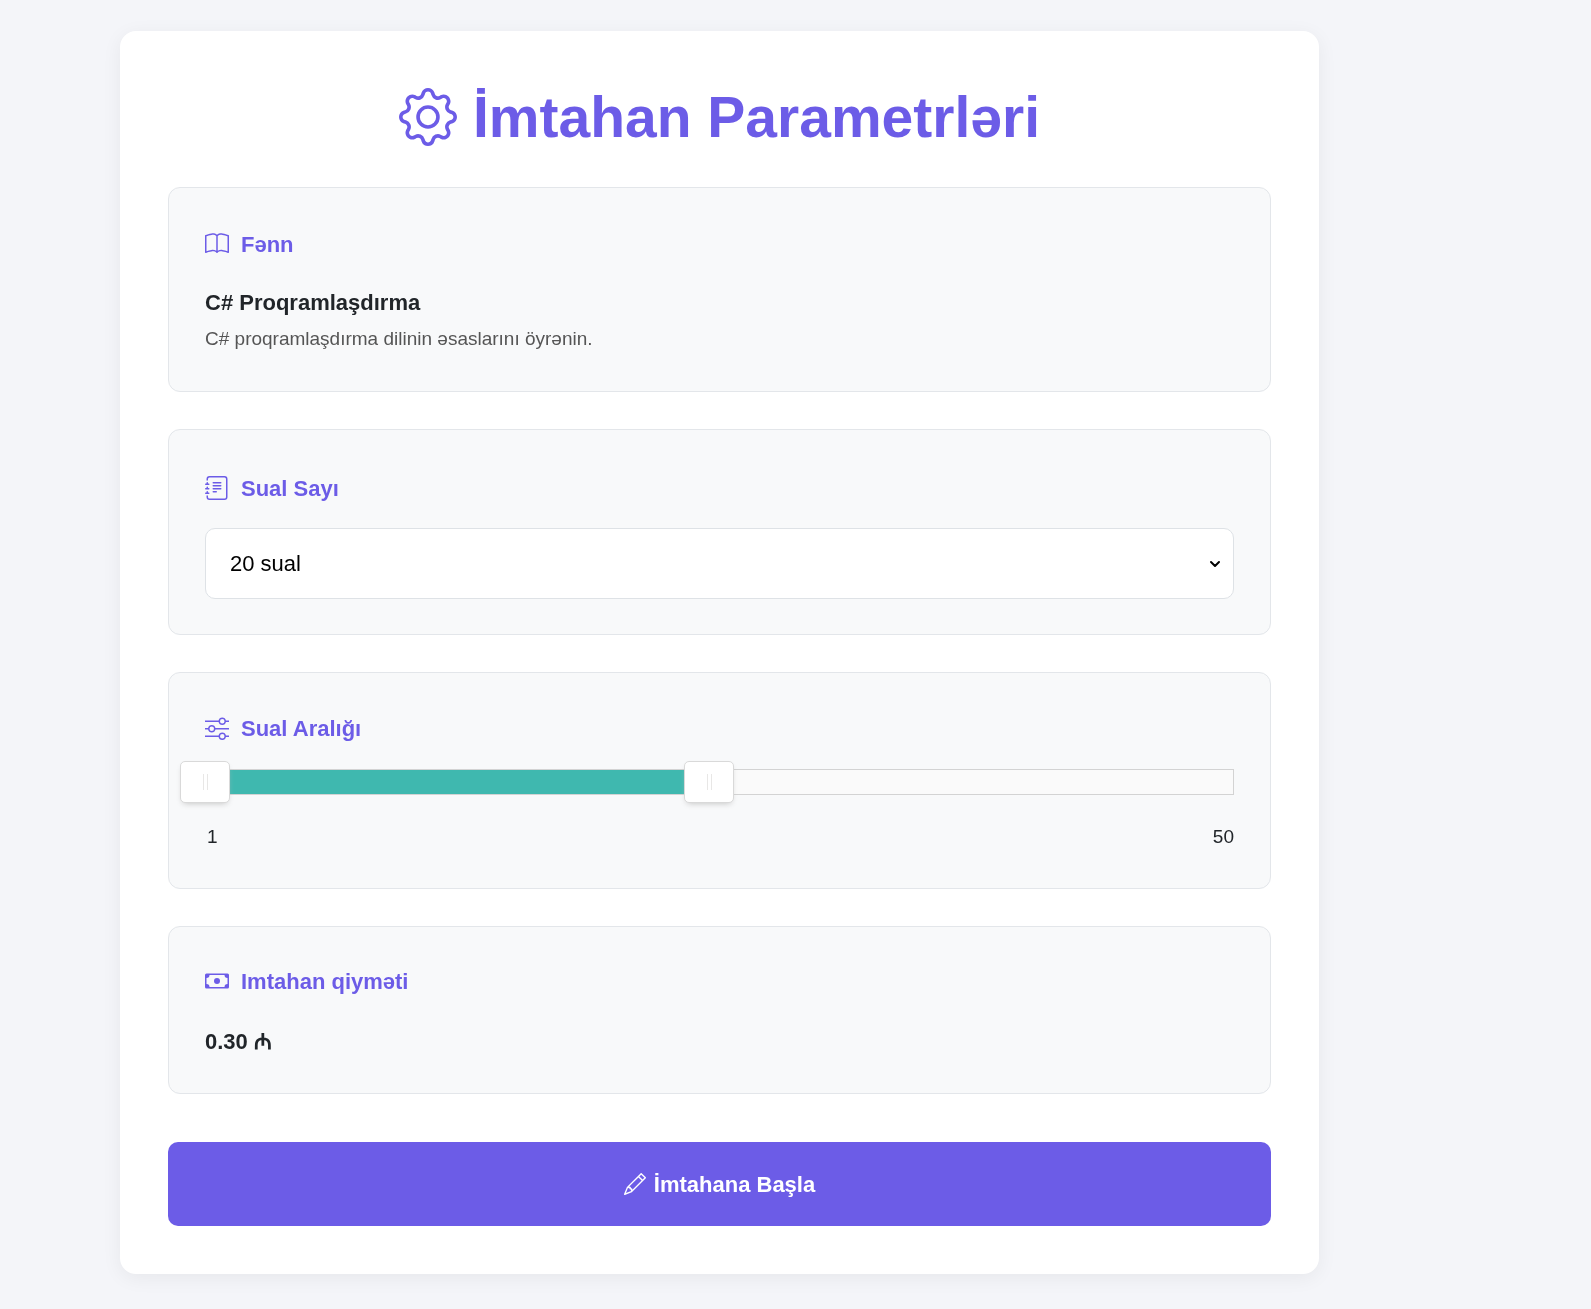  I want to click on pencil-icon, so click(634, 1184).